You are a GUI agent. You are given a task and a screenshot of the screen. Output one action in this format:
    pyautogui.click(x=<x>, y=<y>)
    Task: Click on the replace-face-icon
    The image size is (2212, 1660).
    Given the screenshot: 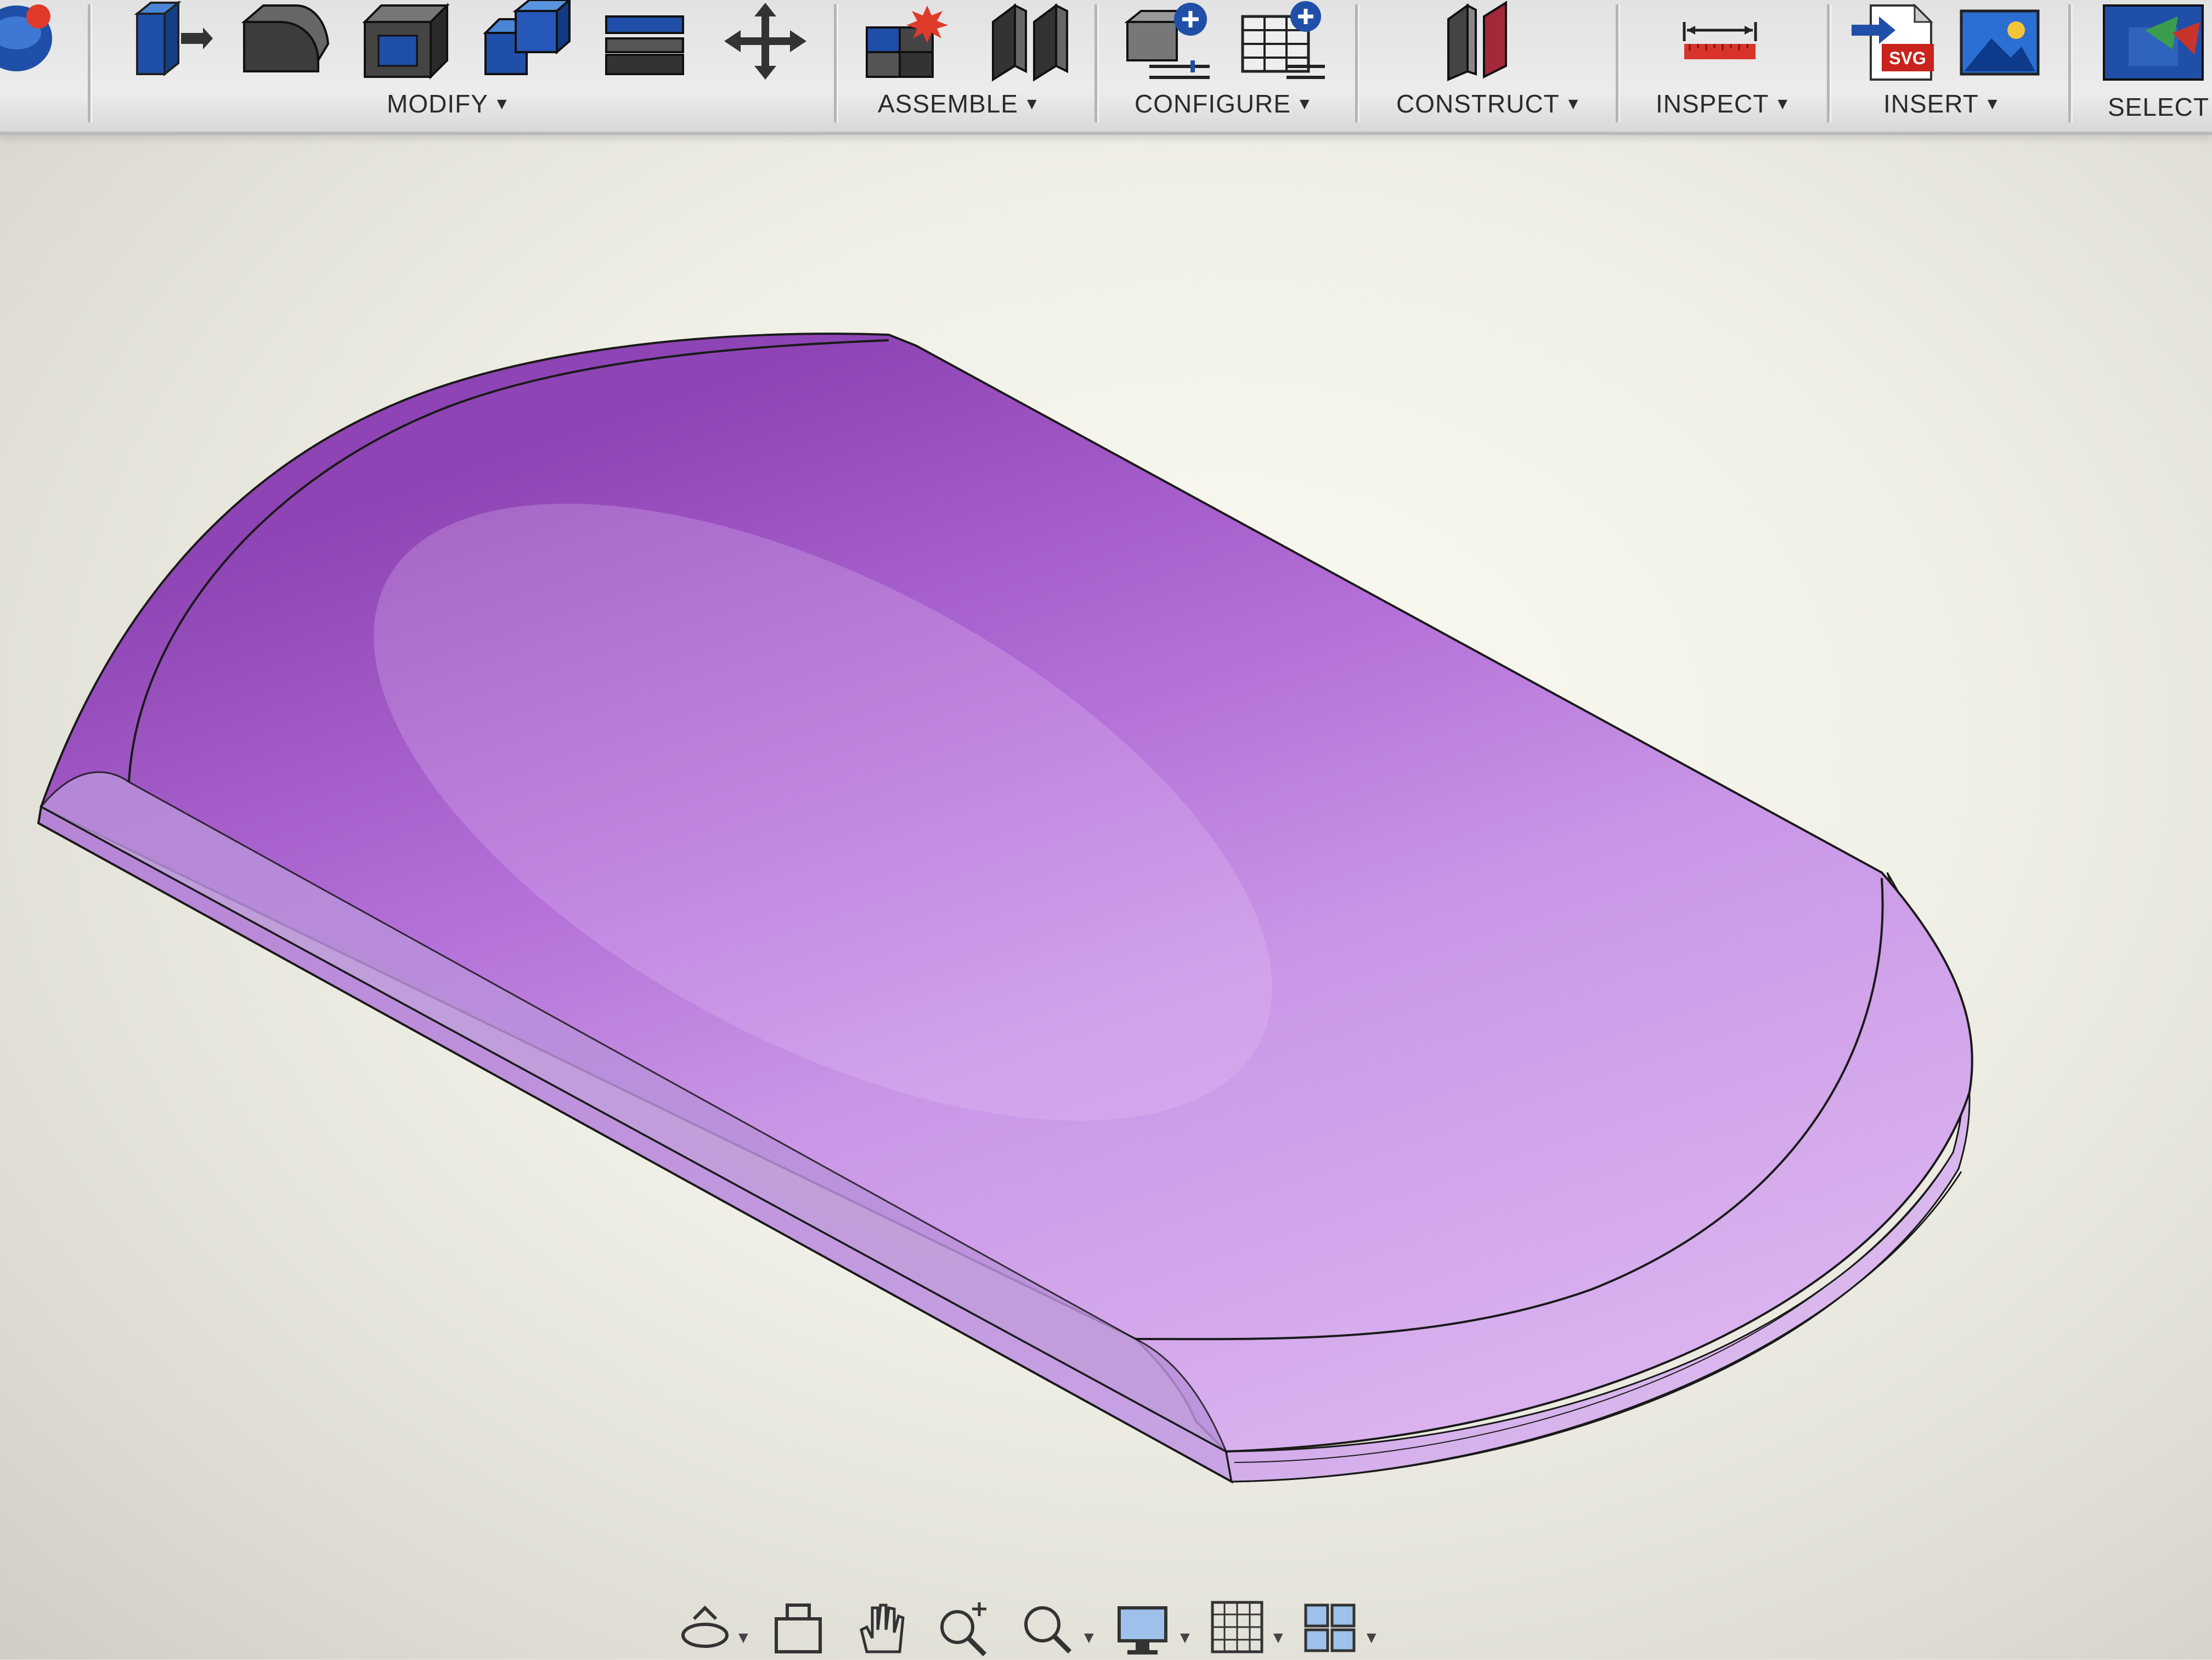 What is the action you would take?
    pyautogui.click(x=644, y=41)
    